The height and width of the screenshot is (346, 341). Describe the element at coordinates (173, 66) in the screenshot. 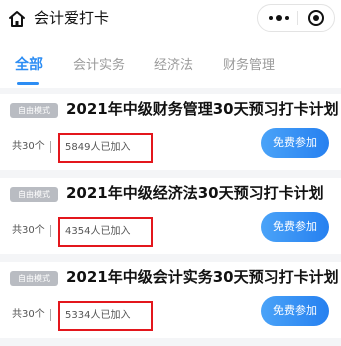

I see `tab-economic-law: 经济法` at that location.